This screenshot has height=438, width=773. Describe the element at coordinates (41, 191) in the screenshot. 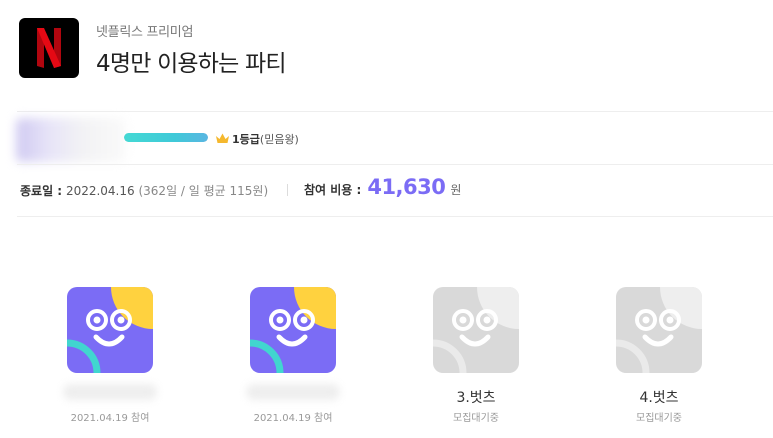

I see `end-date-label: 종료일 :` at that location.